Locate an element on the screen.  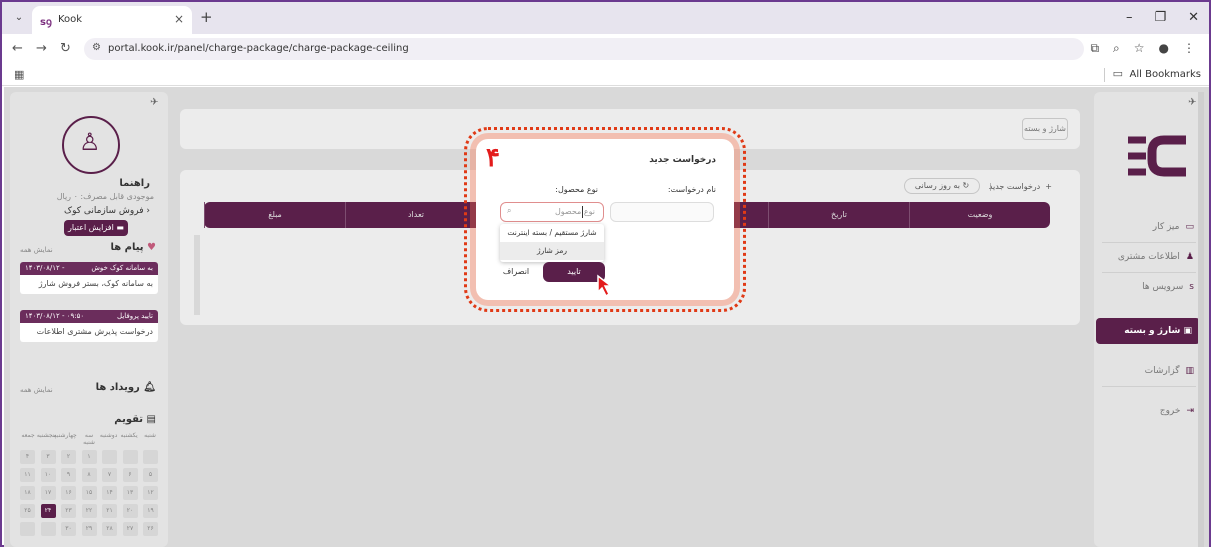
back-icon: ← is located at coordinates (17, 48).